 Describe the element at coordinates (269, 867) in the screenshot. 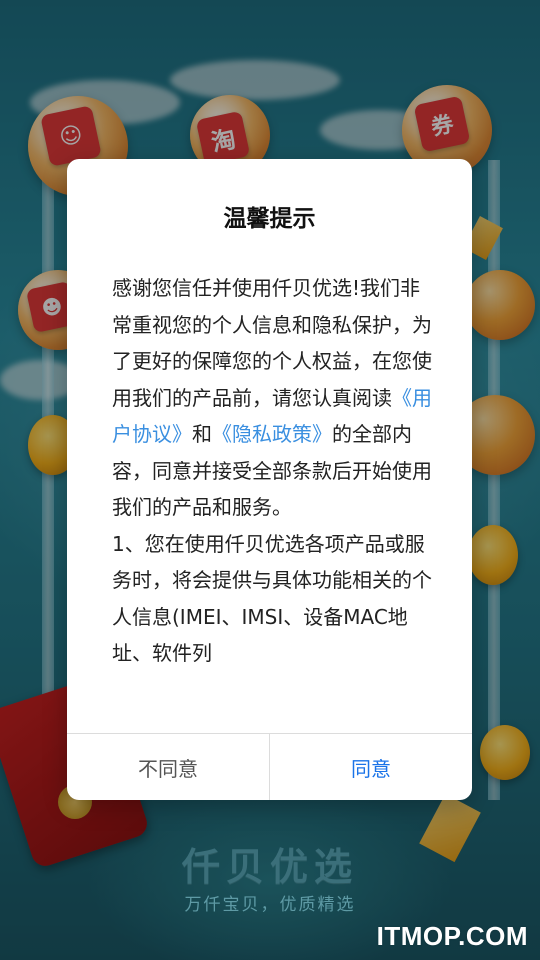

I see `brand-name: 仟贝优选` at that location.